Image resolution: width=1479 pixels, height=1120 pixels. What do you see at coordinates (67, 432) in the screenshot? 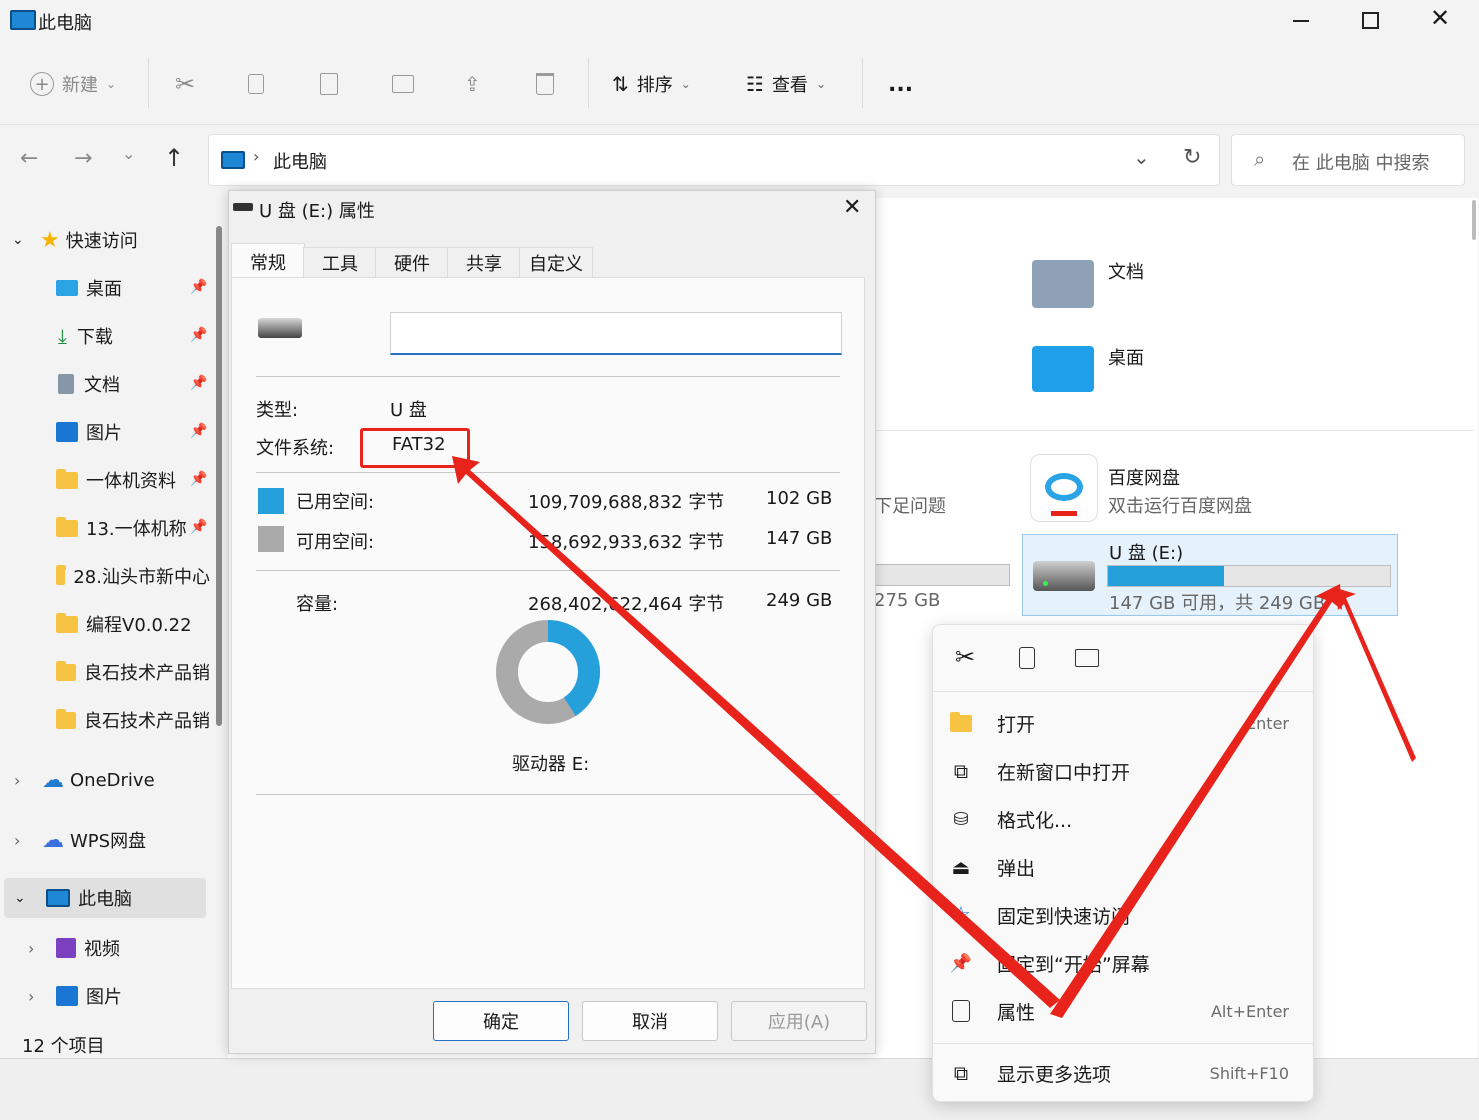
I see `picture-icon` at bounding box center [67, 432].